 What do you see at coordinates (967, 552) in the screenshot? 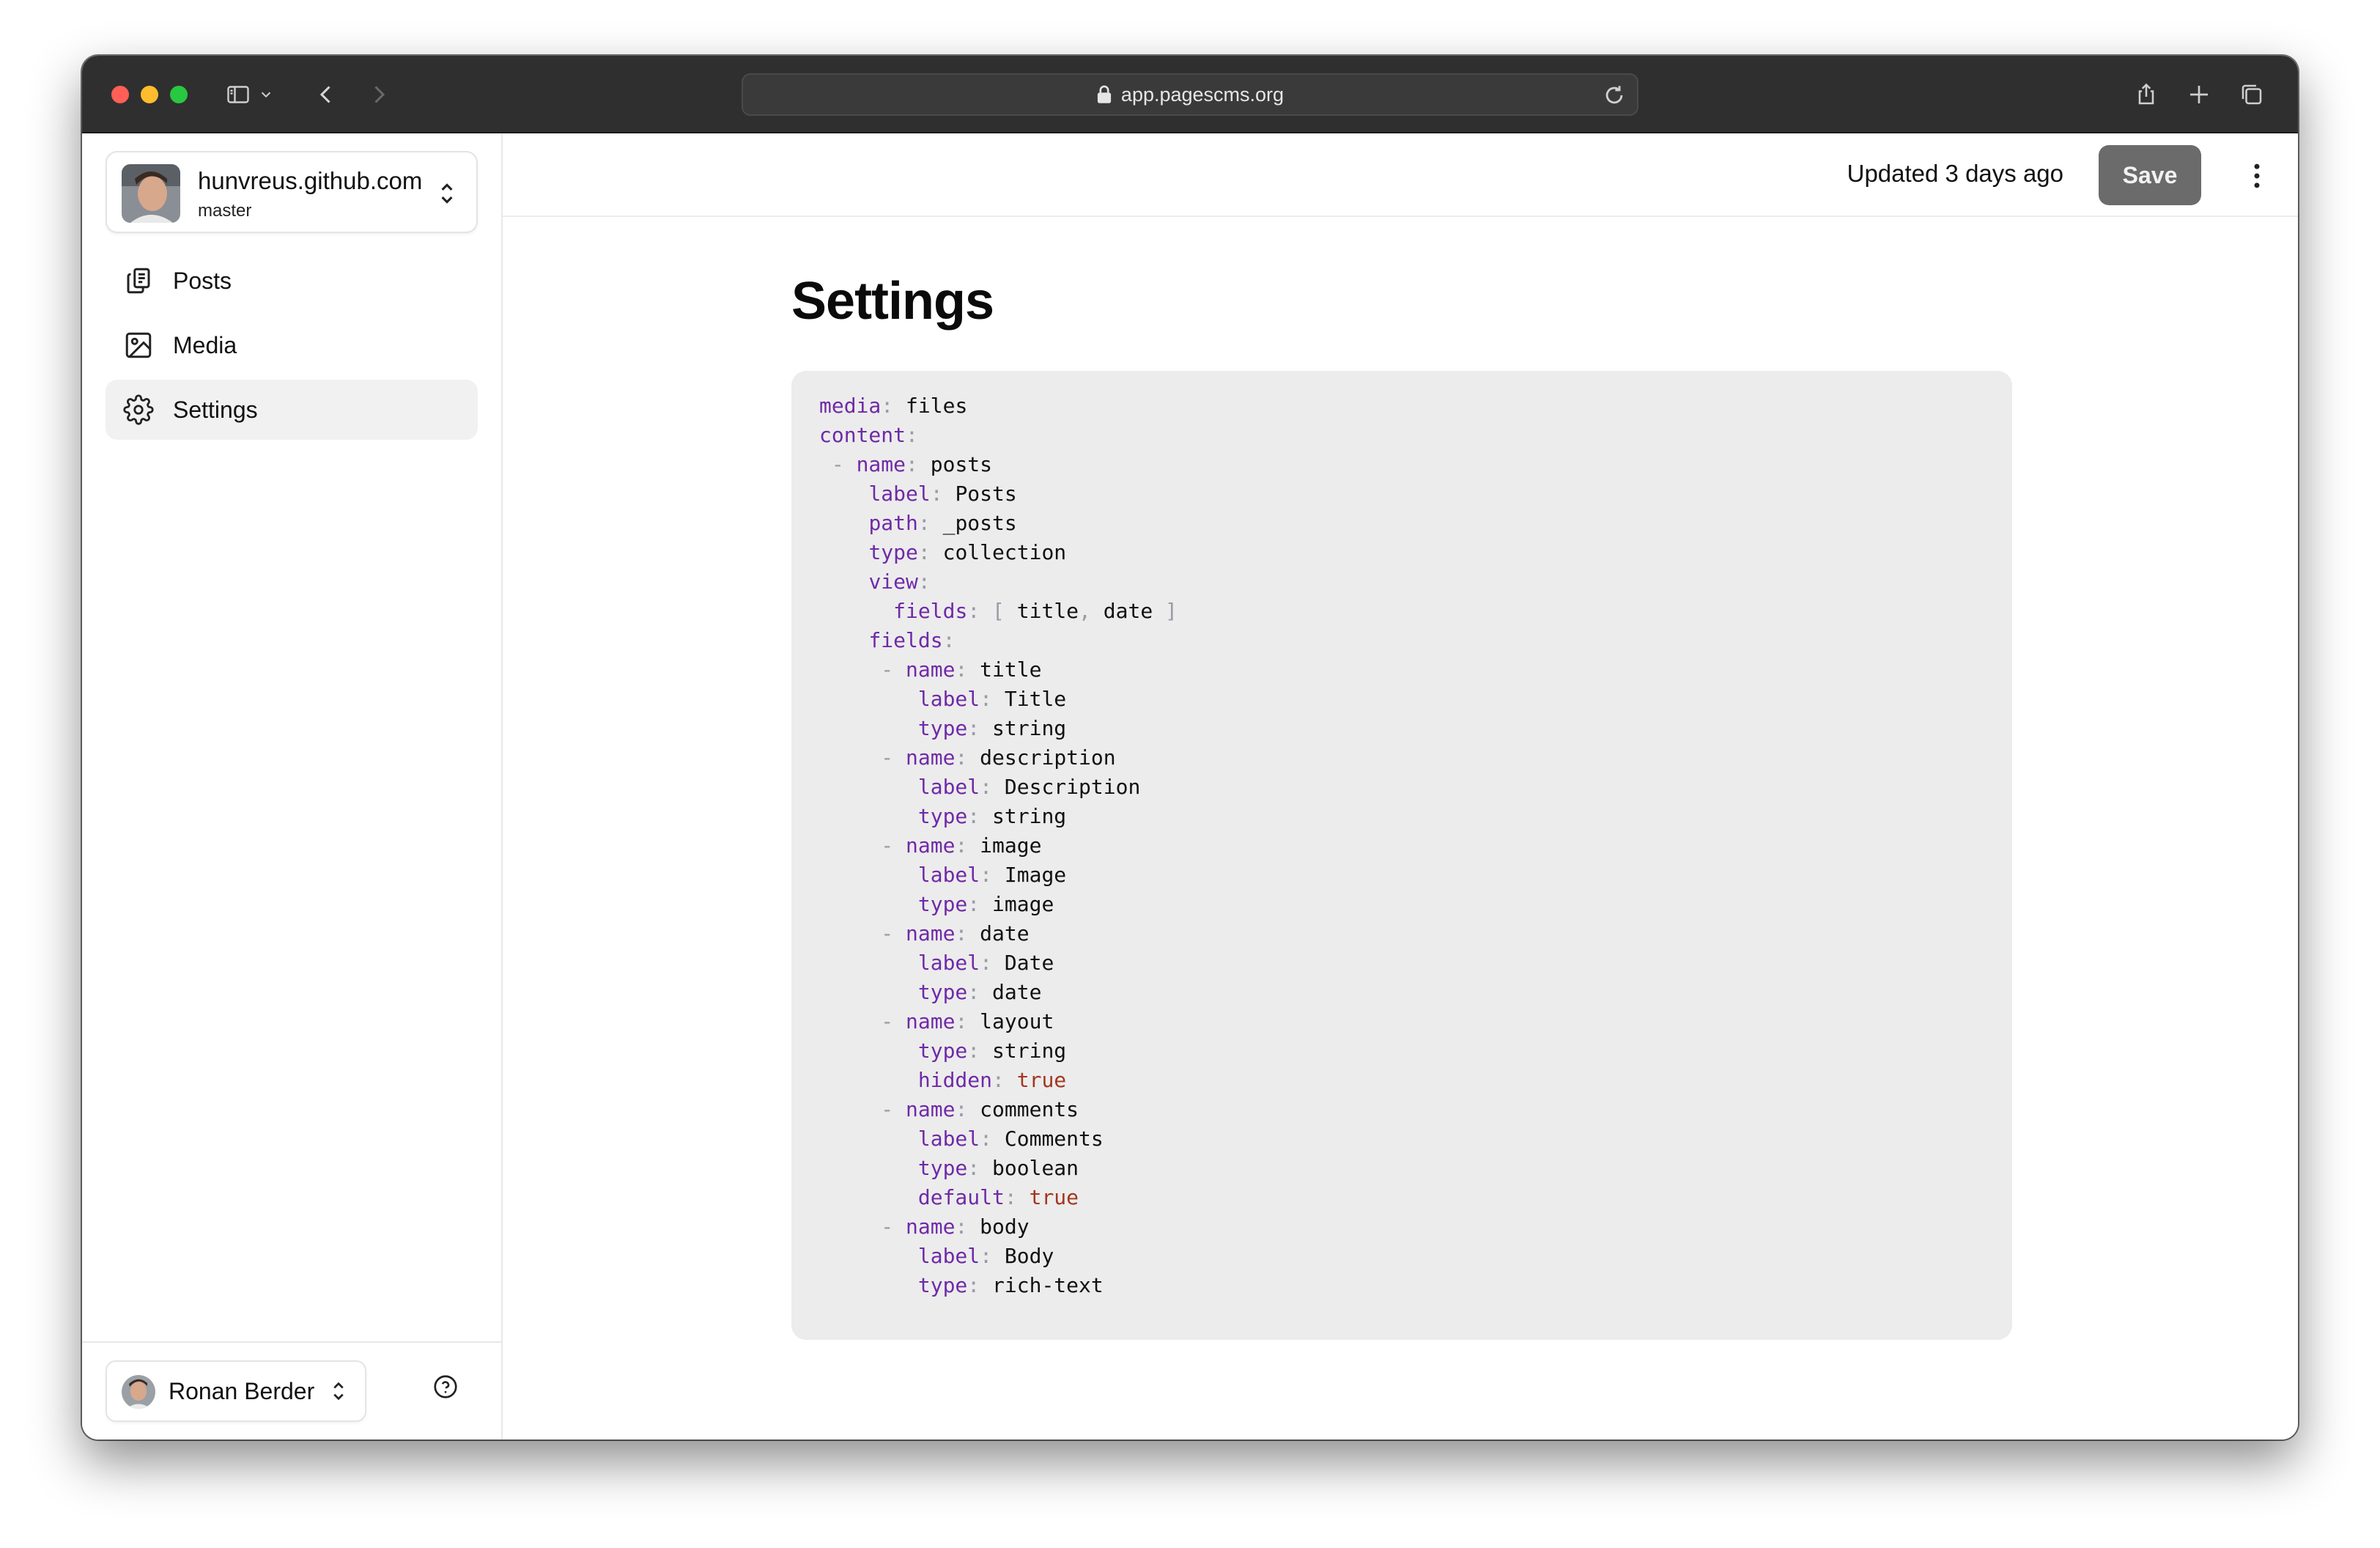
I see `code-line: type: collection` at bounding box center [967, 552].